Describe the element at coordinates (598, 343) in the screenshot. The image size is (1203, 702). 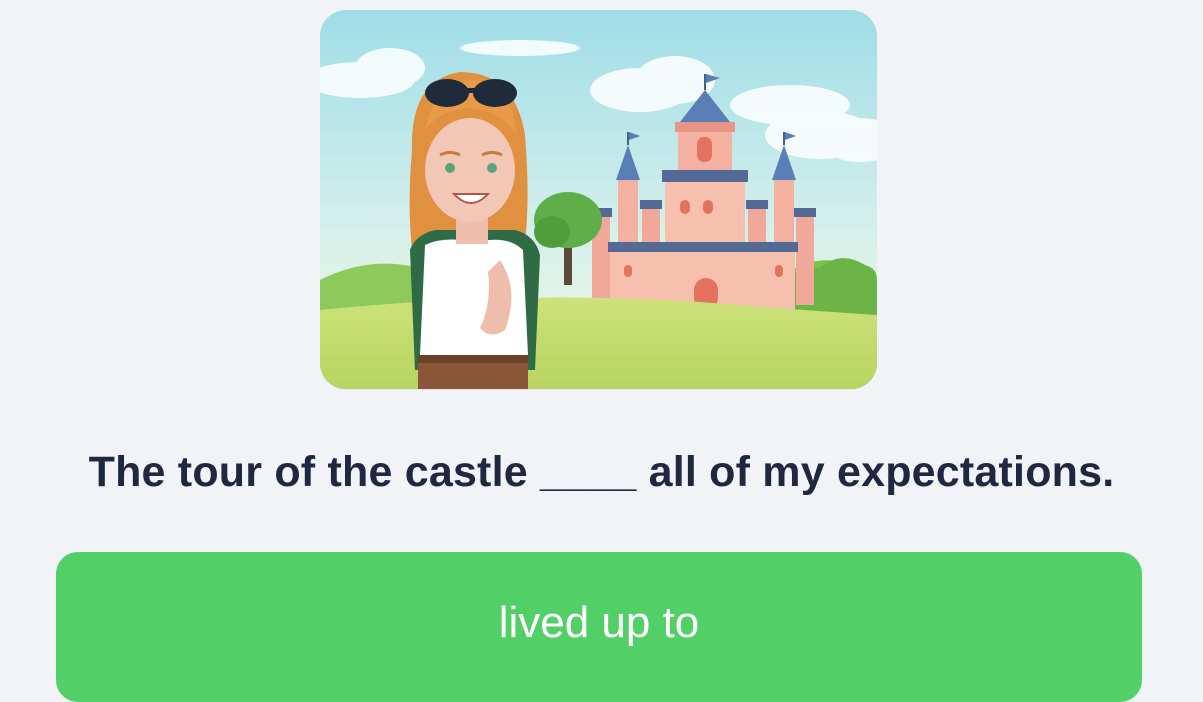
I see `front-grass` at that location.